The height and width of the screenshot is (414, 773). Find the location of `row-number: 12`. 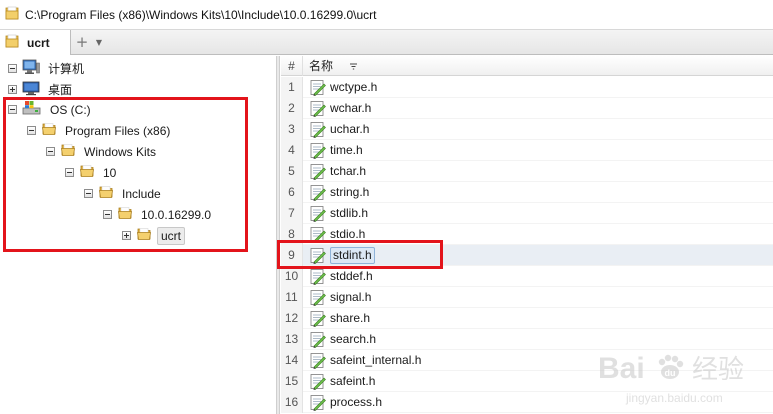

row-number: 12 is located at coordinates (292, 318).